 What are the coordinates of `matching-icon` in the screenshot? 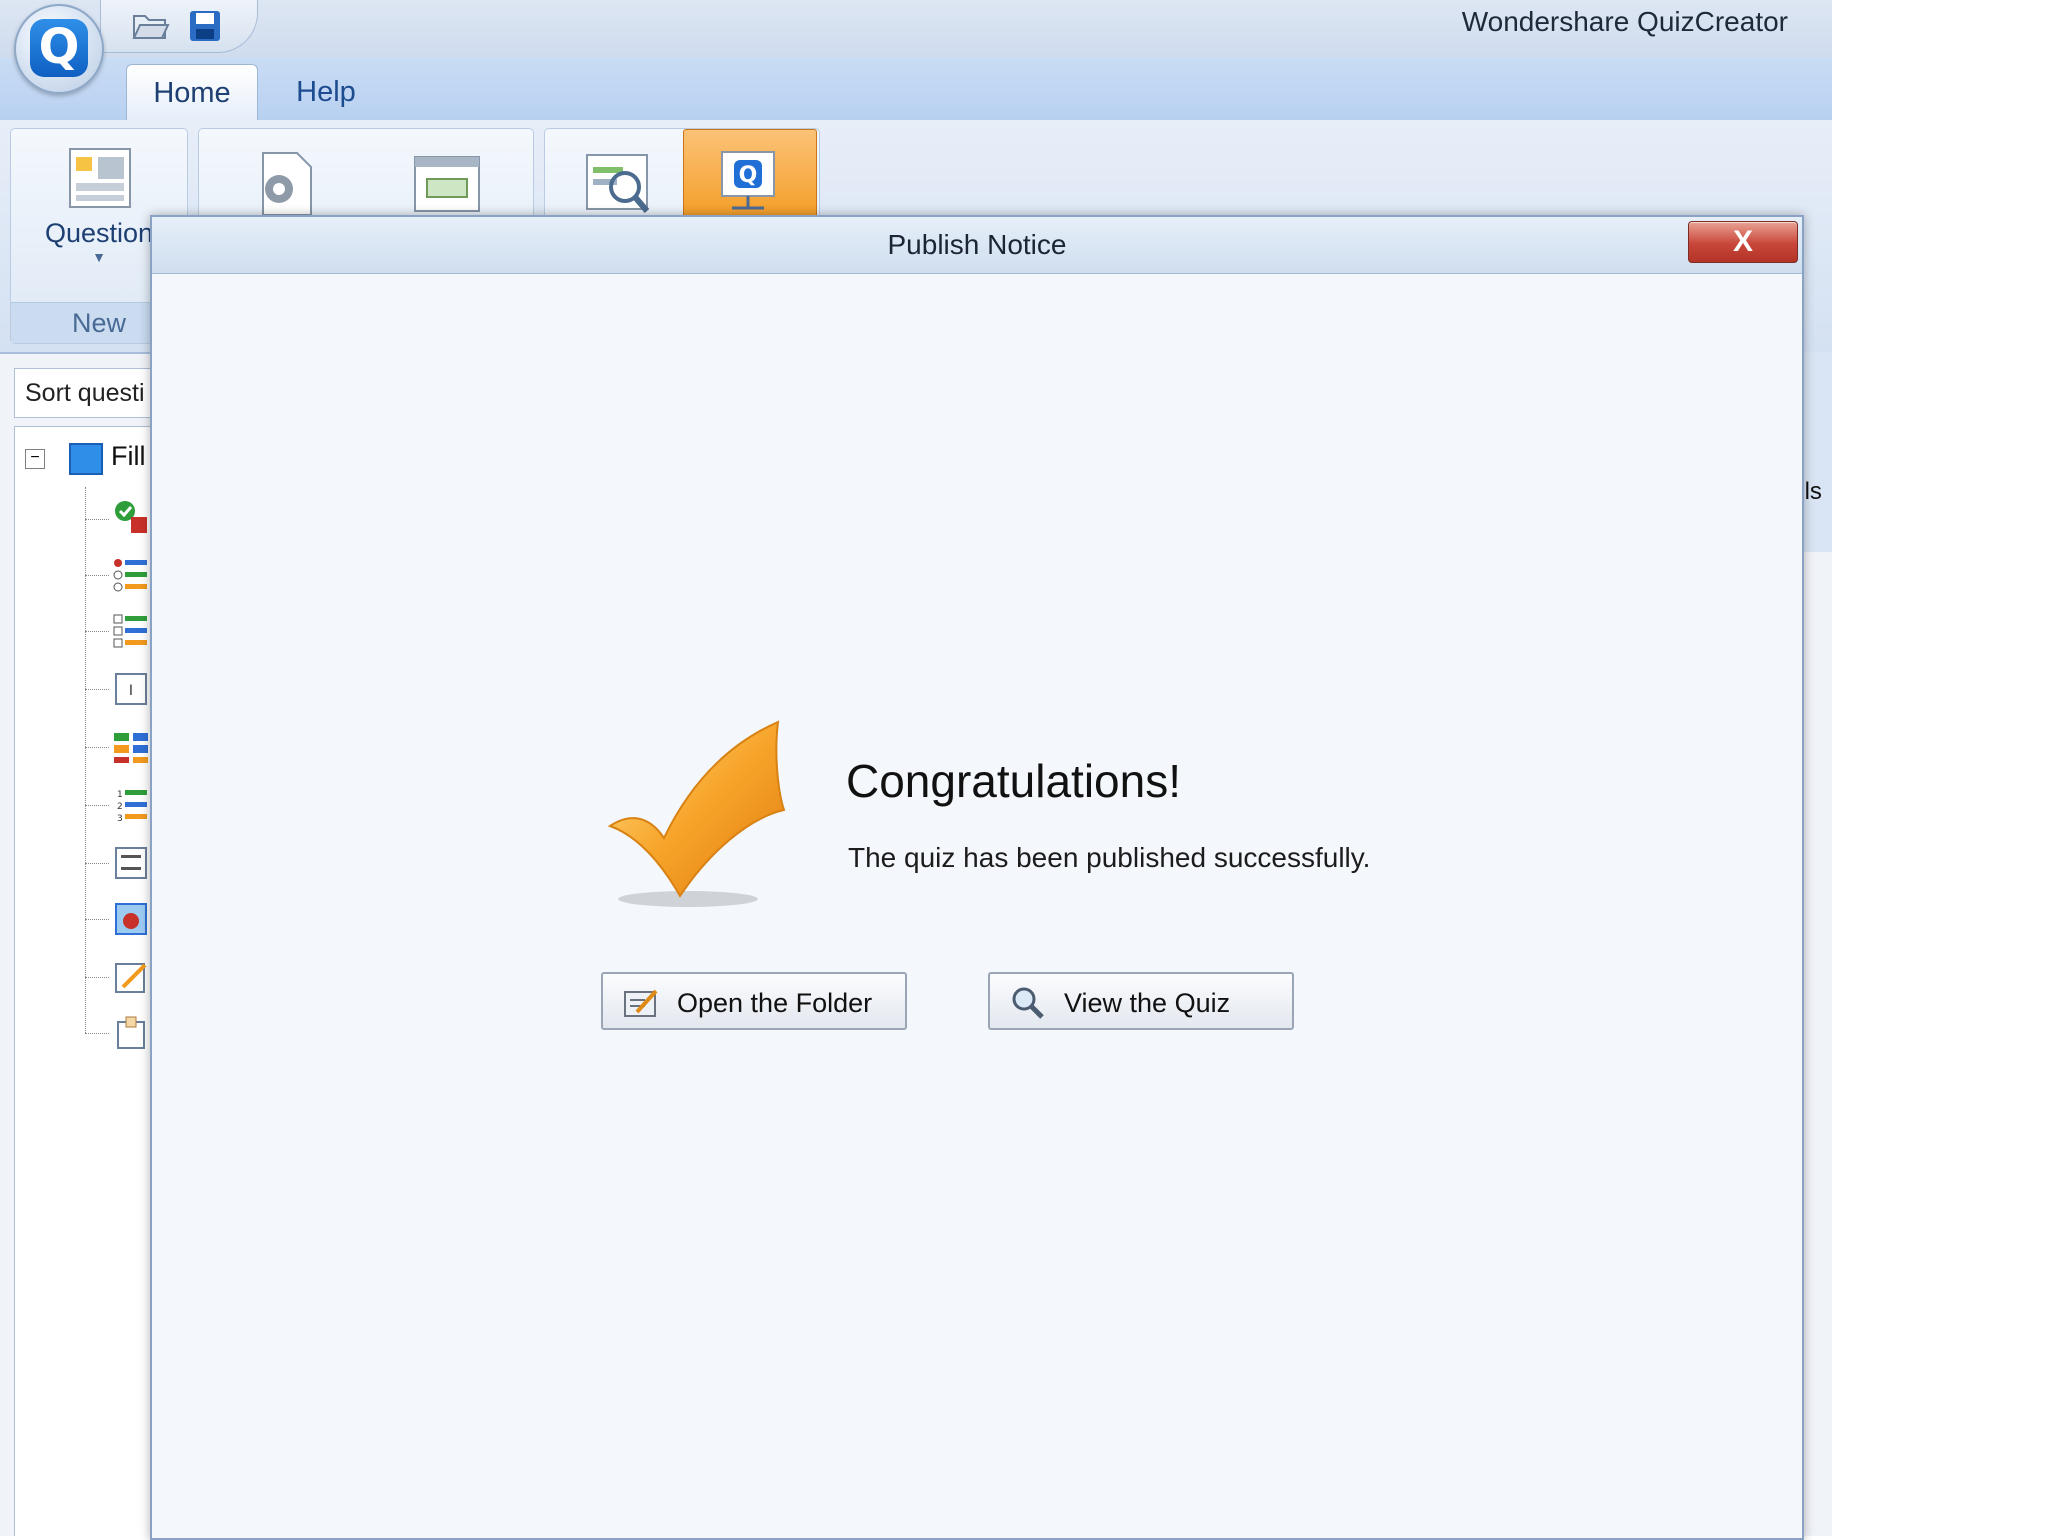 It's located at (131, 747).